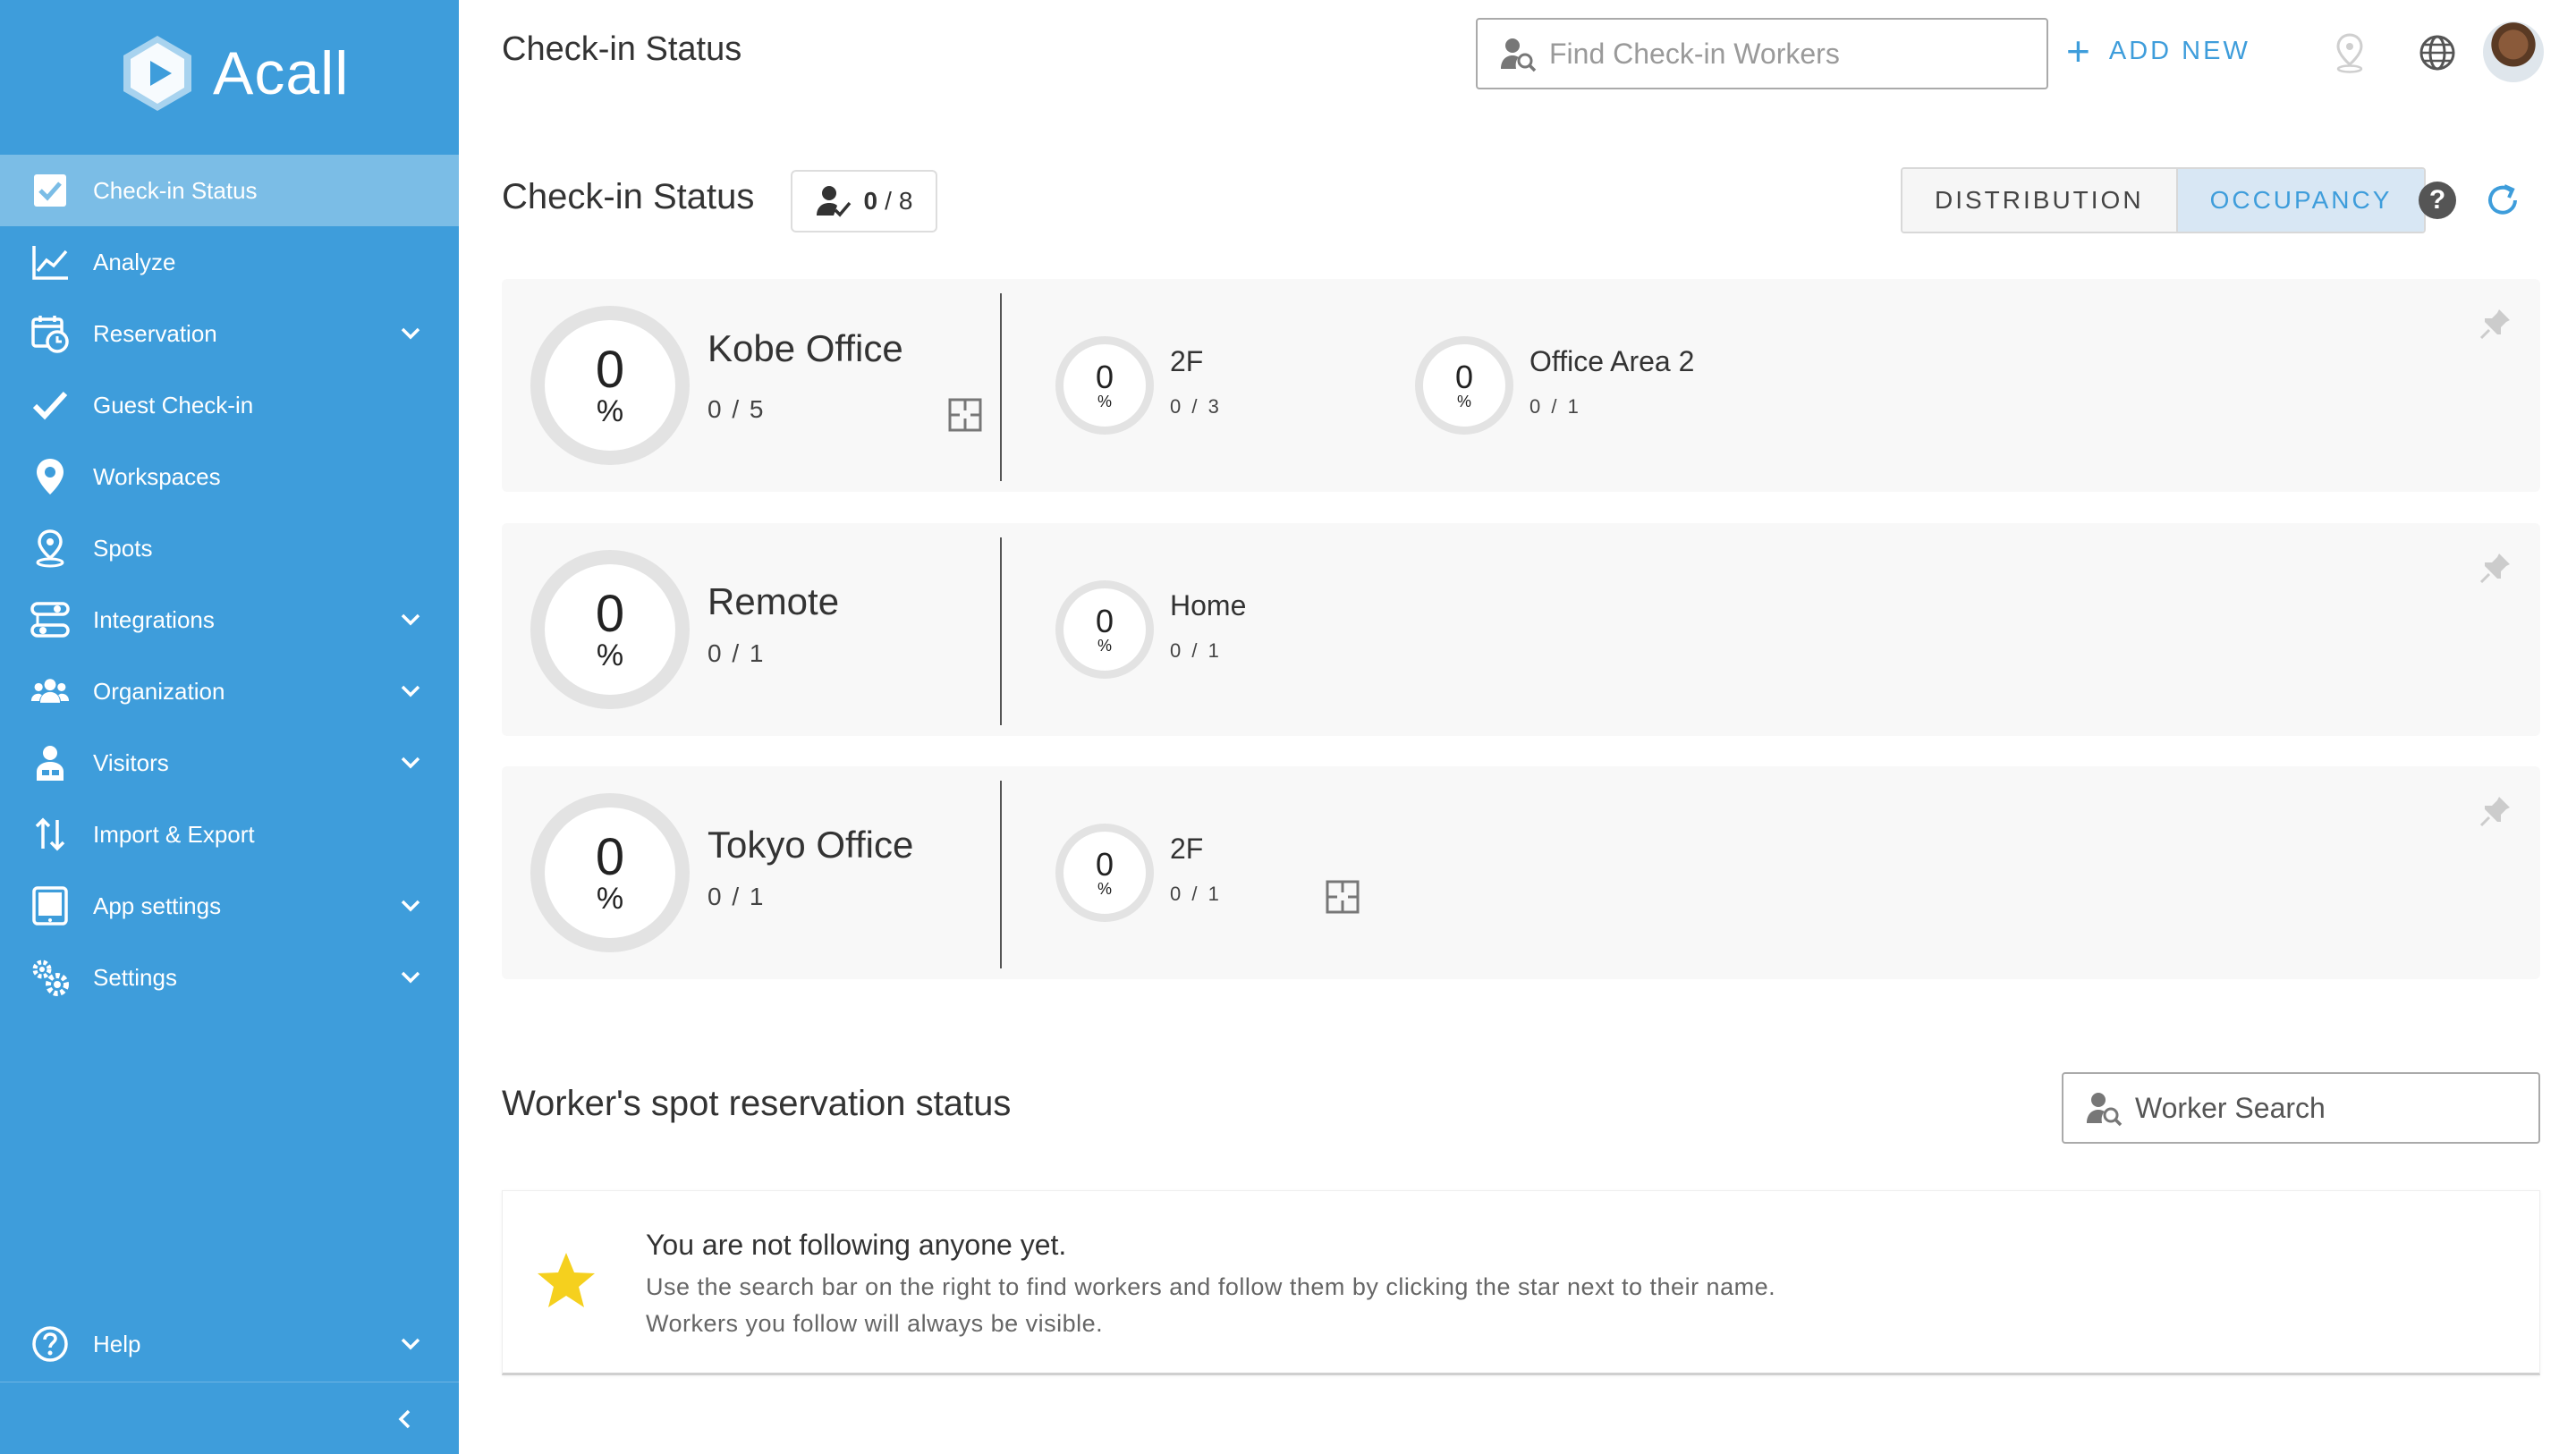 The width and height of the screenshot is (2576, 1454). I want to click on map-pin-icon, so click(50, 548).